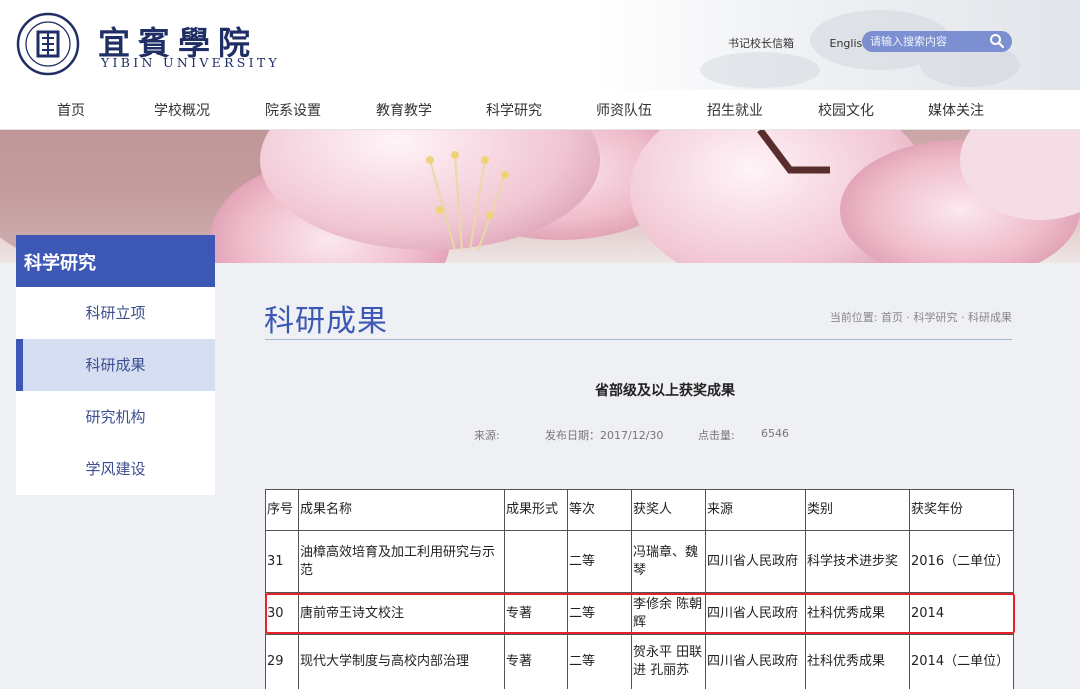 Image resolution: width=1080 pixels, height=689 pixels. Describe the element at coordinates (961, 661) in the screenshot. I see `table-cell: 2014（二单位）` at that location.